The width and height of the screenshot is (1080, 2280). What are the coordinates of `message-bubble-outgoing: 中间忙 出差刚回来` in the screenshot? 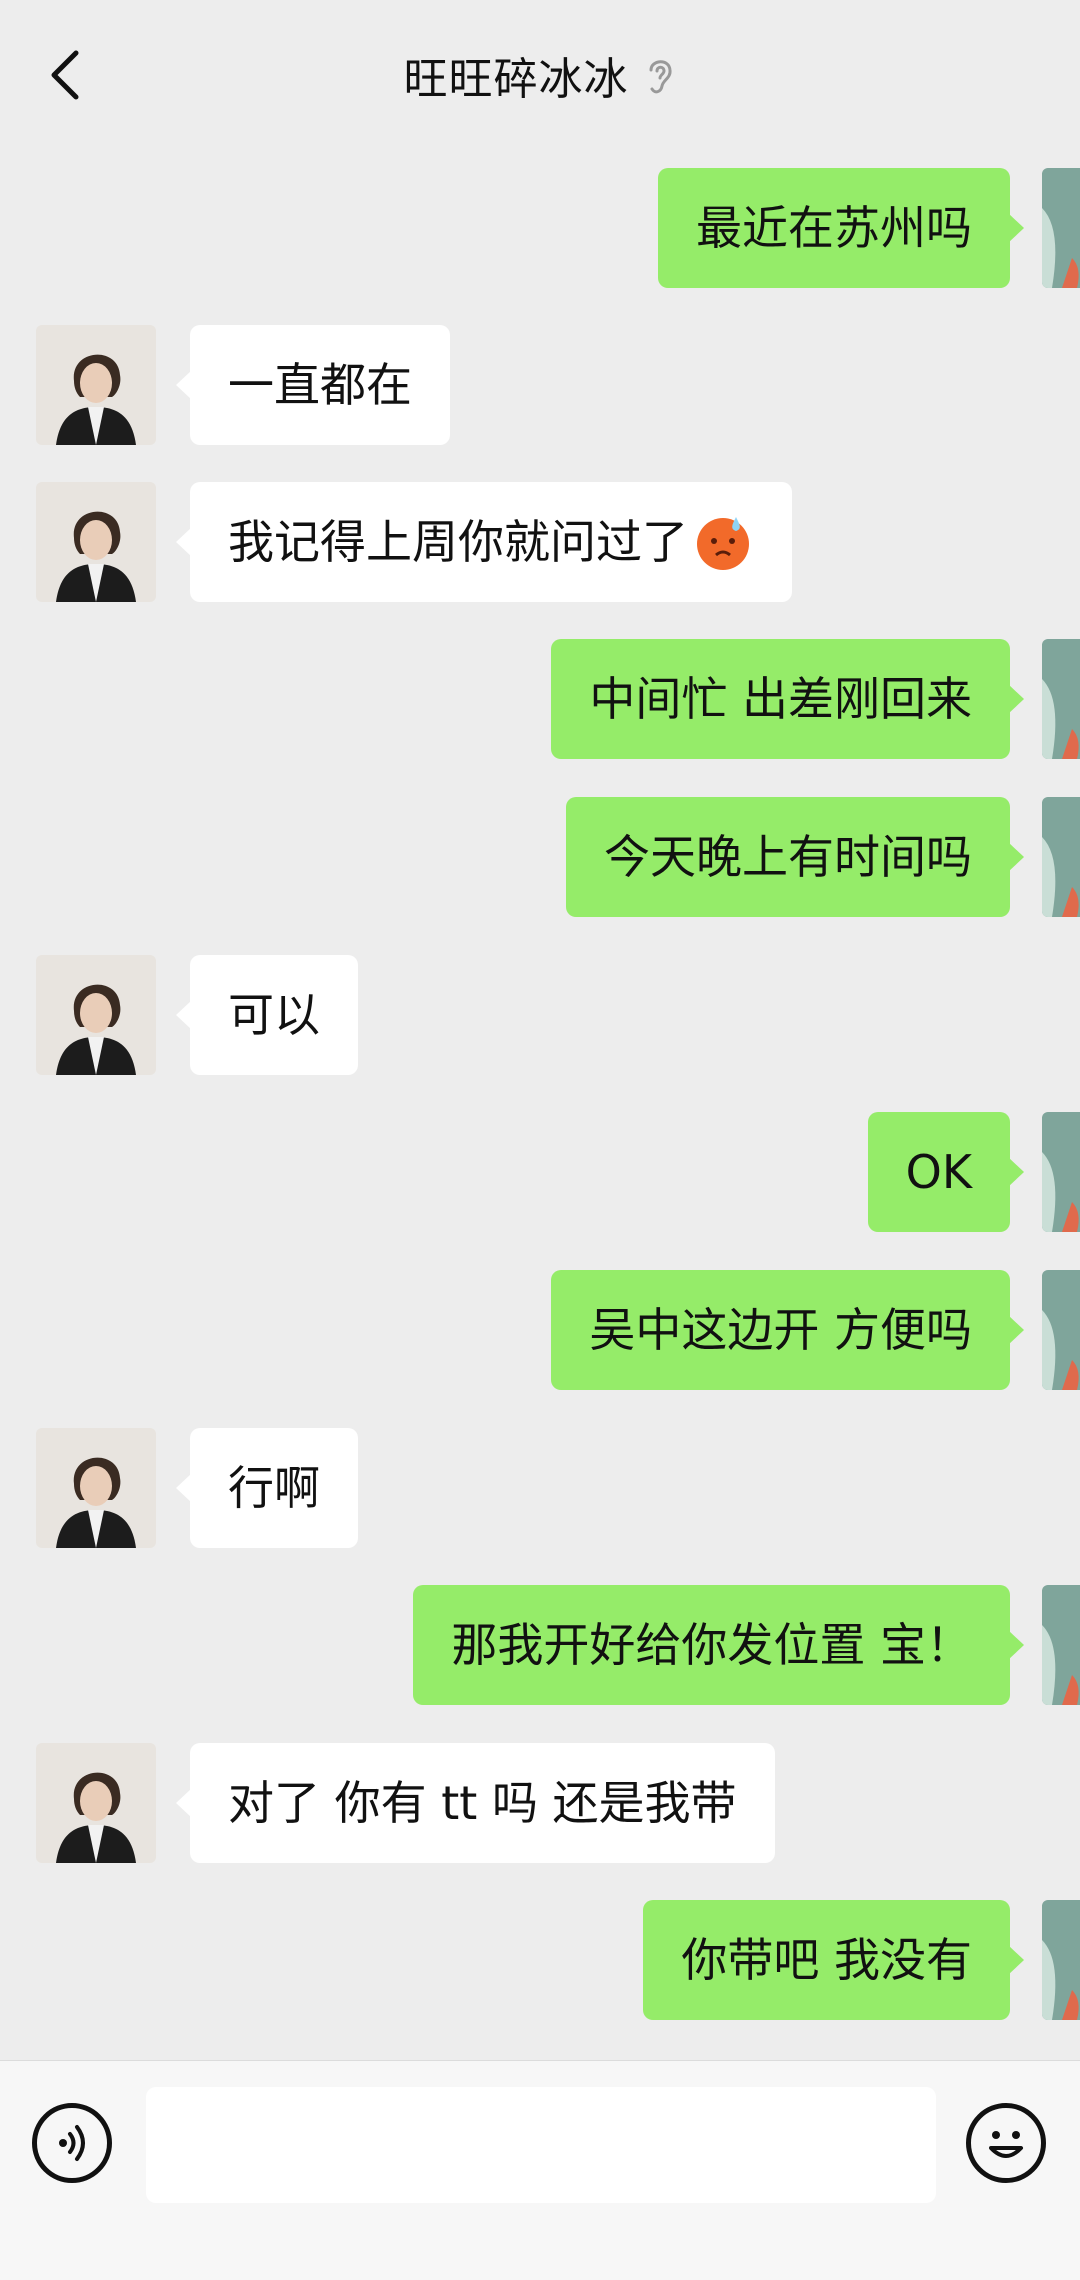 It's located at (787, 699).